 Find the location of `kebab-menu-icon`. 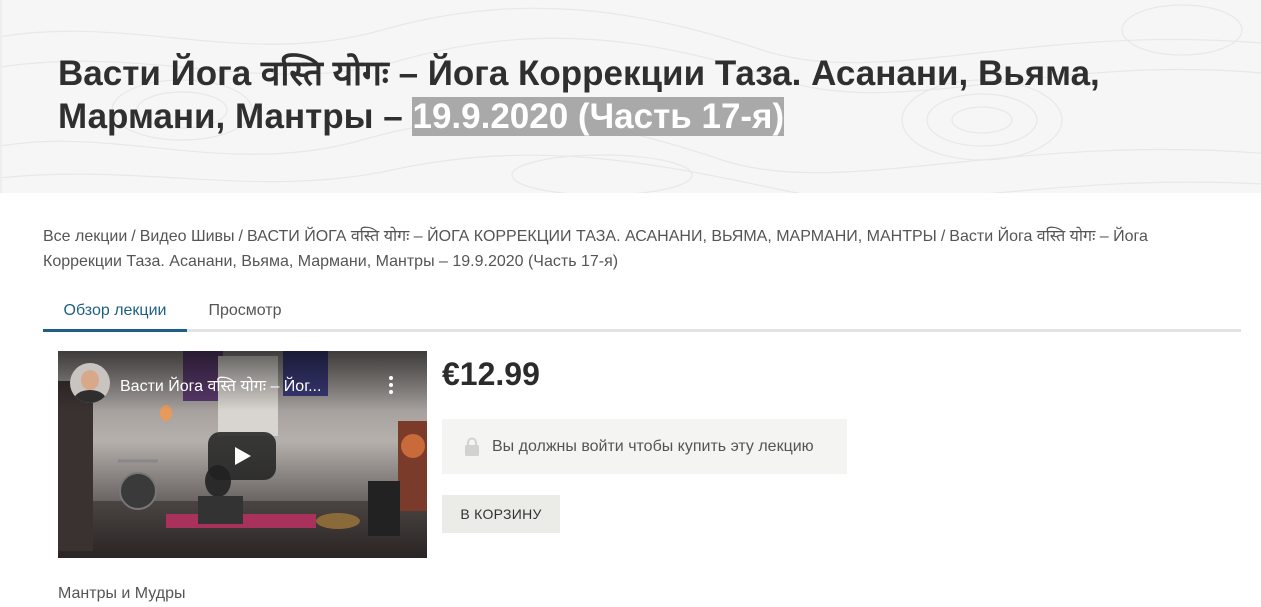

kebab-menu-icon is located at coordinates (391, 385).